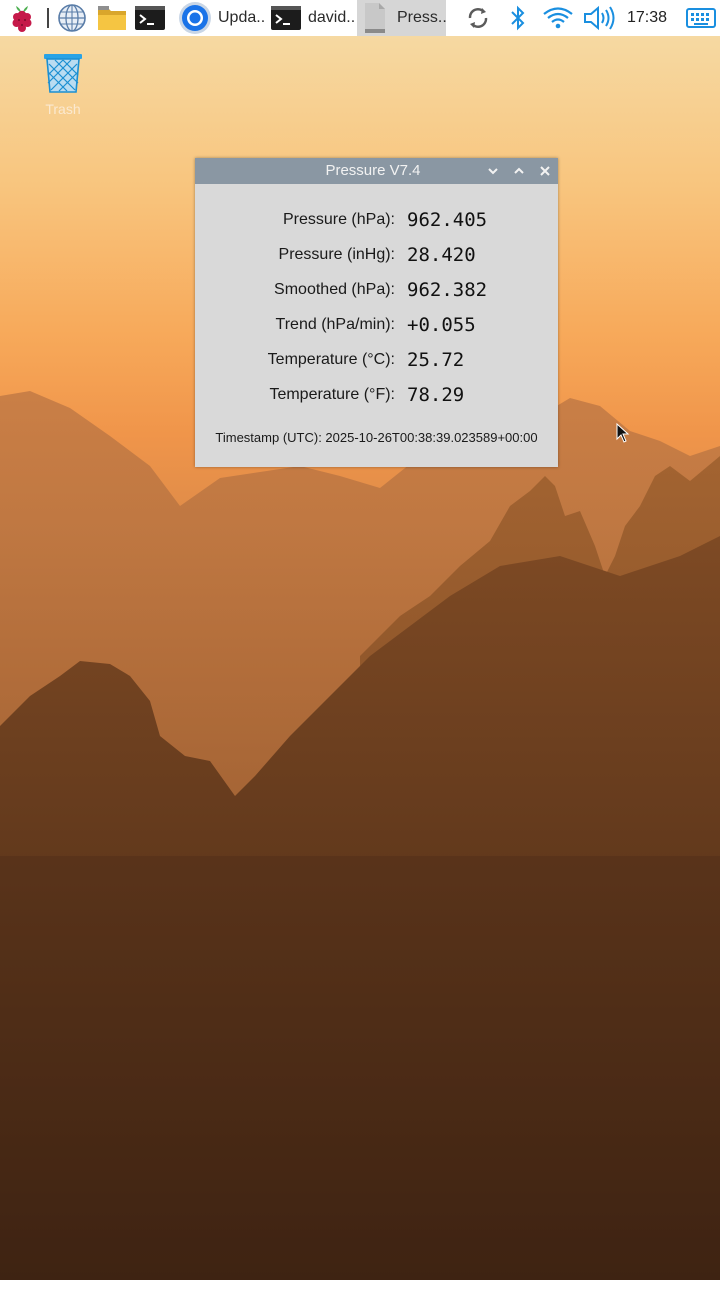 This screenshot has width=720, height=1290. What do you see at coordinates (195, 18) in the screenshot?
I see `chromium-icon` at bounding box center [195, 18].